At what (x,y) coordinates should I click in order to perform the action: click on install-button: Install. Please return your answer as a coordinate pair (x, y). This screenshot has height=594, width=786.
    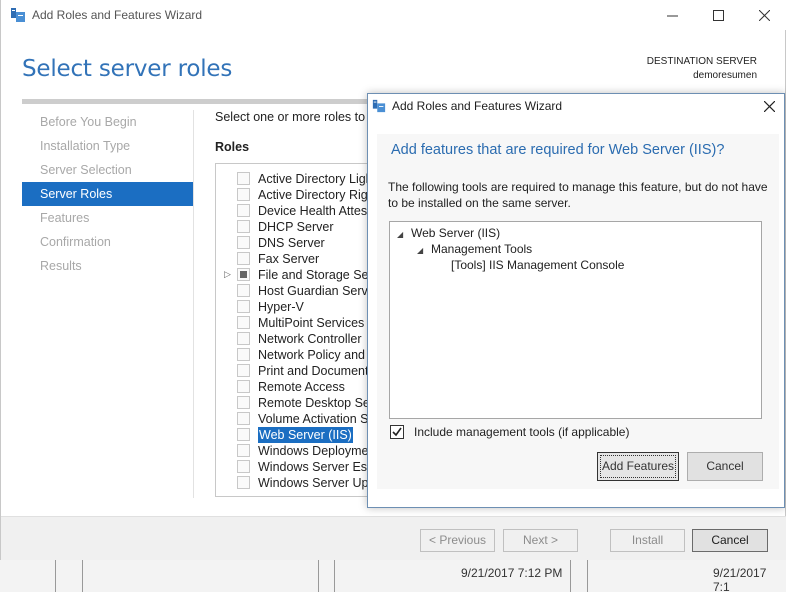
    Looking at the image, I should click on (647, 540).